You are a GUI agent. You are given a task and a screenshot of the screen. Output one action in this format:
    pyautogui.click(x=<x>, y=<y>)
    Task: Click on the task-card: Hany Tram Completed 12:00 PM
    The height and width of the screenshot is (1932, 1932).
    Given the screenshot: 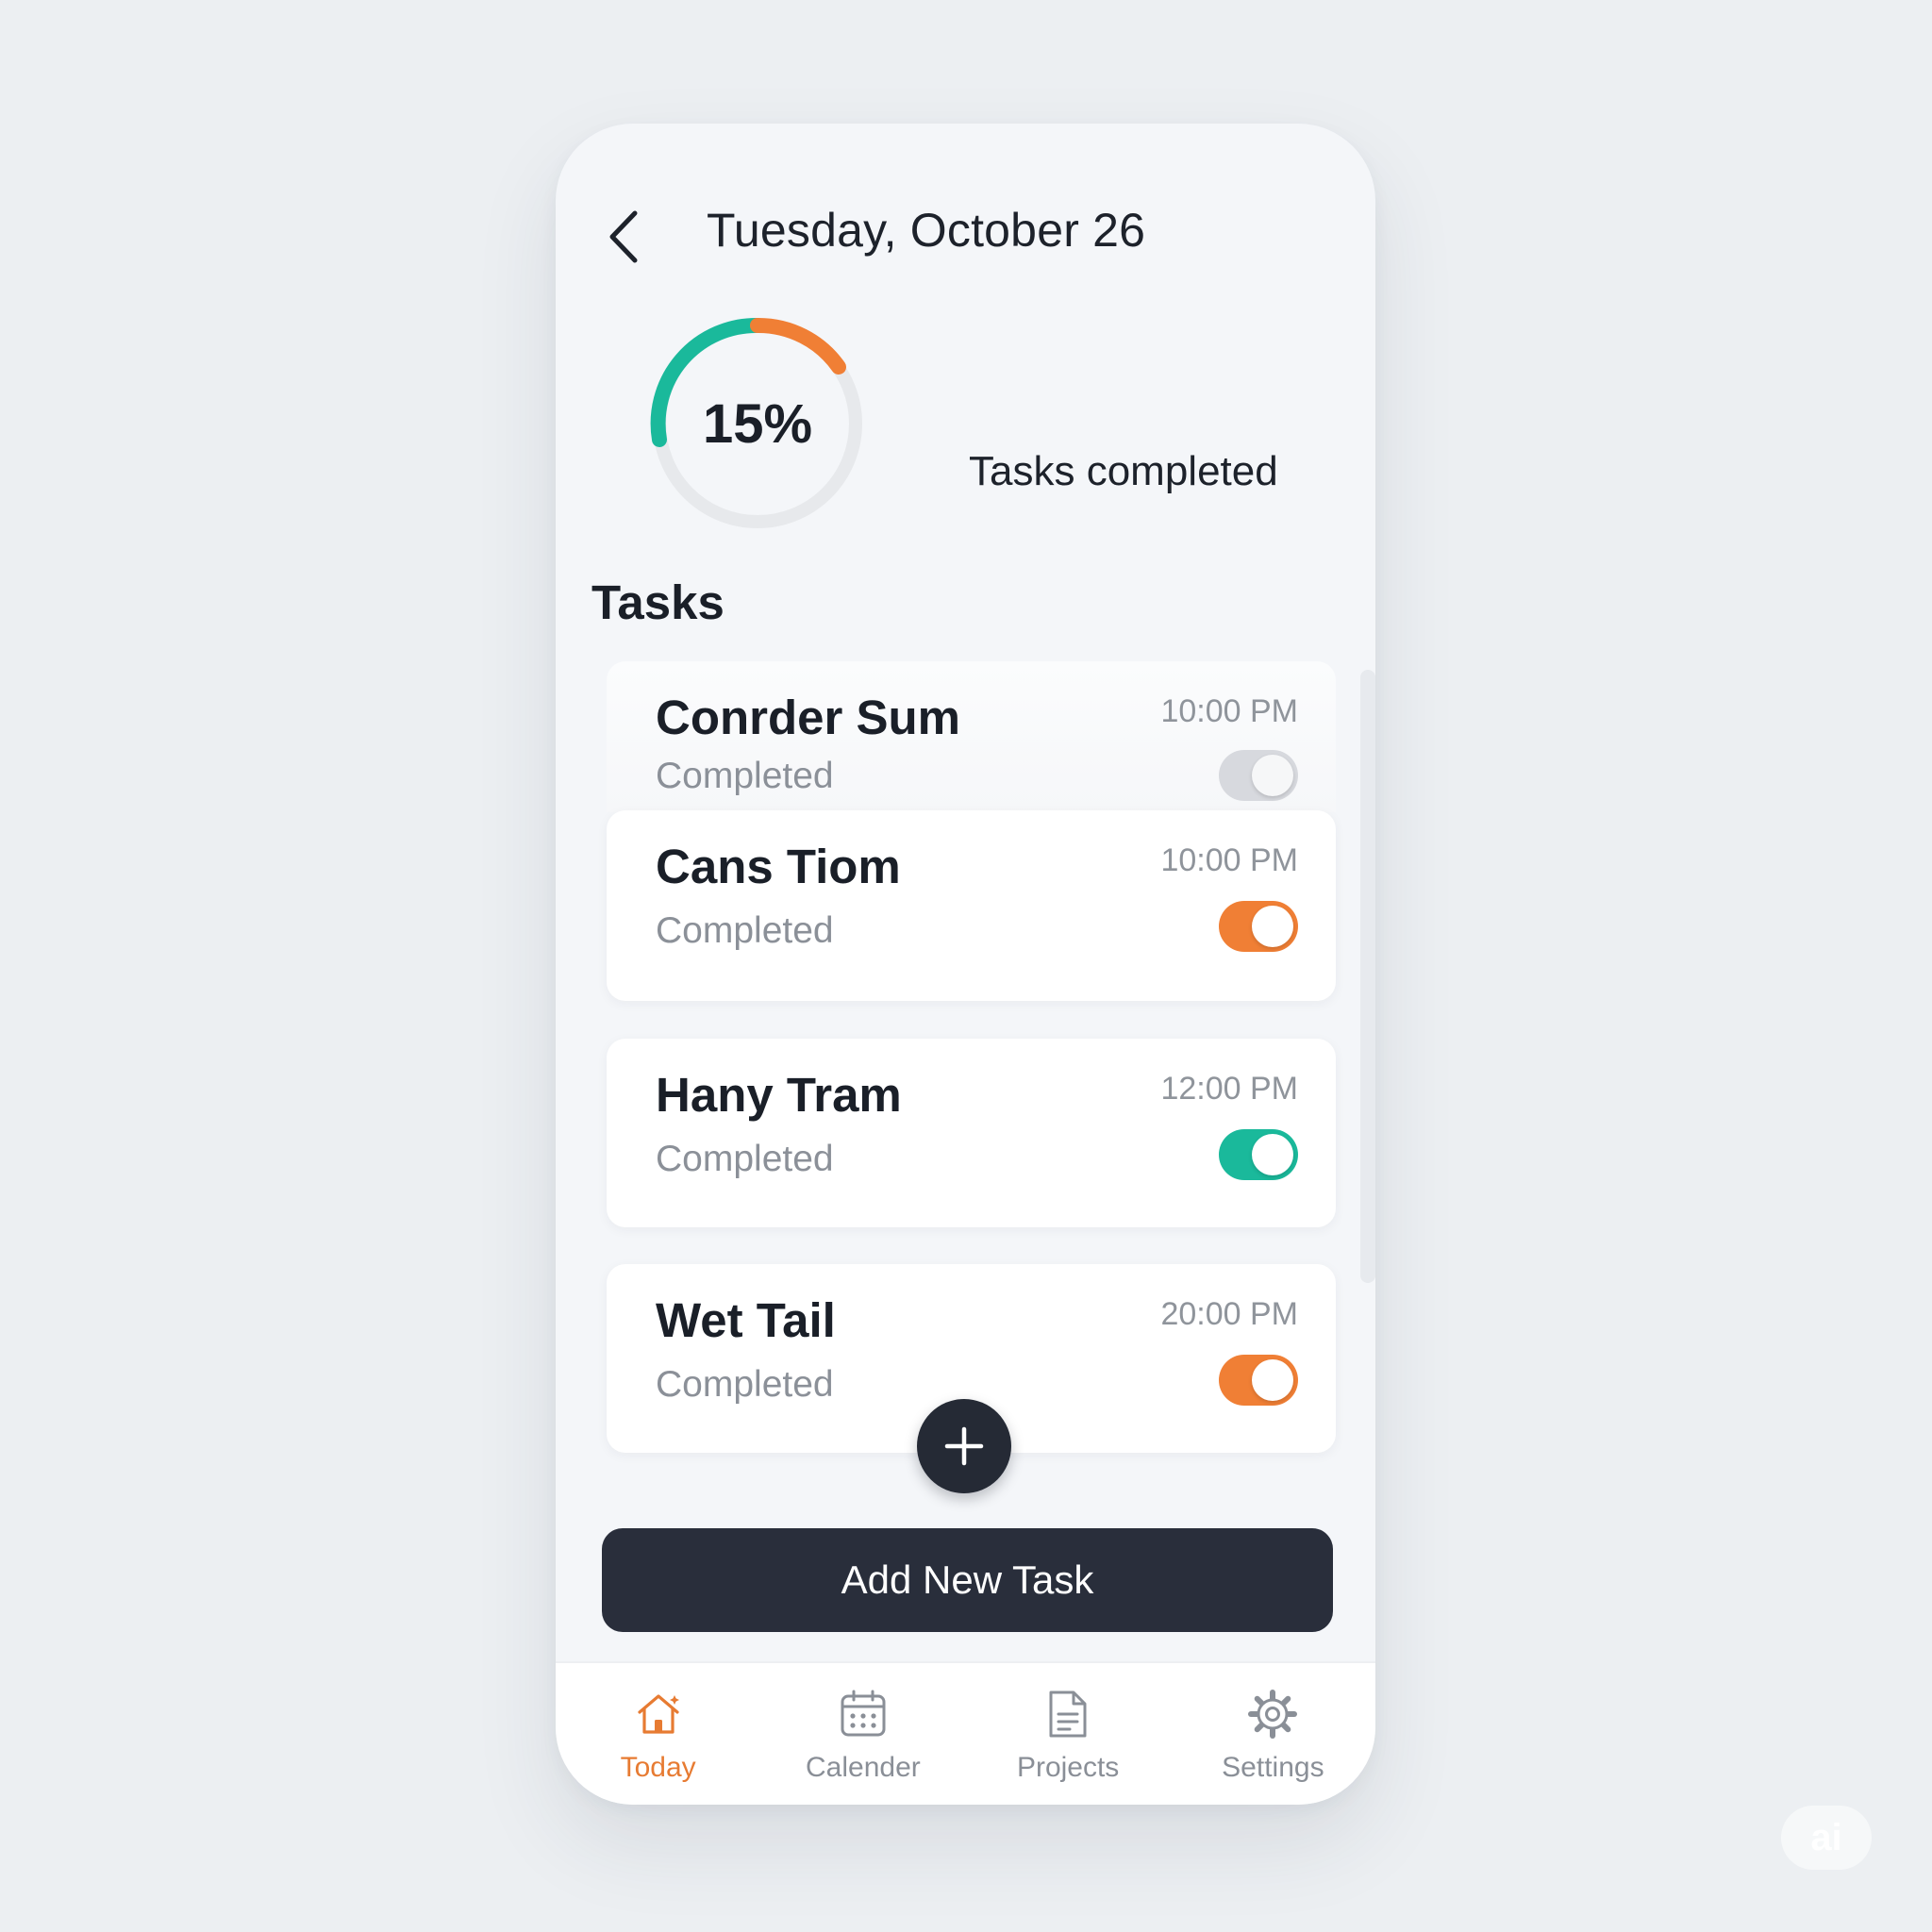 What is the action you would take?
    pyautogui.click(x=971, y=1133)
    